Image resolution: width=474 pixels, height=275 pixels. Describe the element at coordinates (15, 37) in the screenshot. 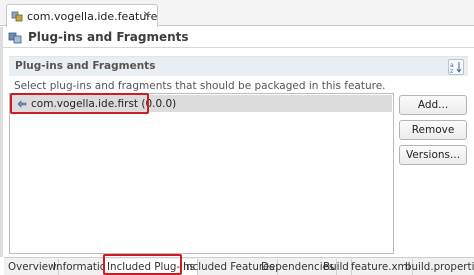

I see `plugins-fragments-icon` at that location.